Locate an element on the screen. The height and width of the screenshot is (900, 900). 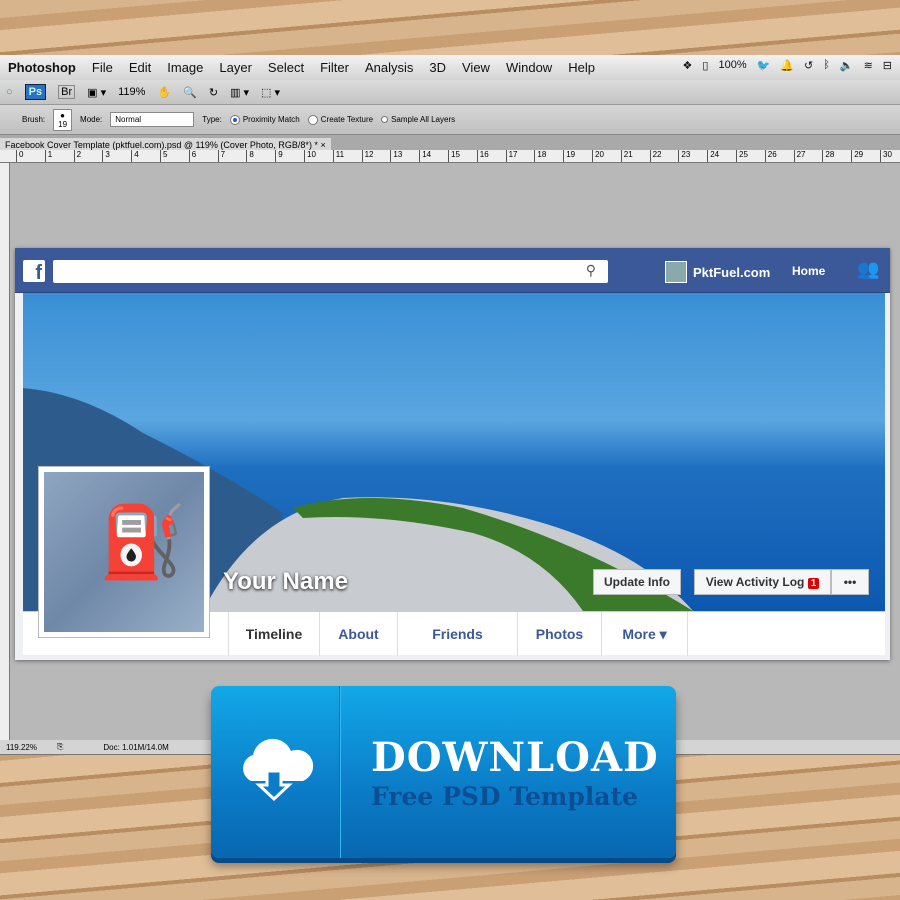
menu-file: File is located at coordinates (102, 67).